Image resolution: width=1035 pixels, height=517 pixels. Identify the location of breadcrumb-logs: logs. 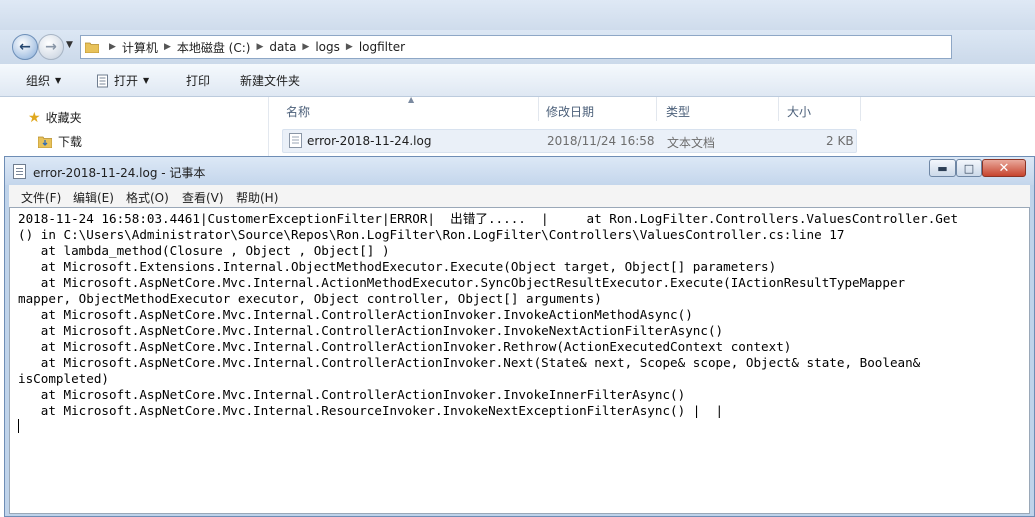
(327, 47).